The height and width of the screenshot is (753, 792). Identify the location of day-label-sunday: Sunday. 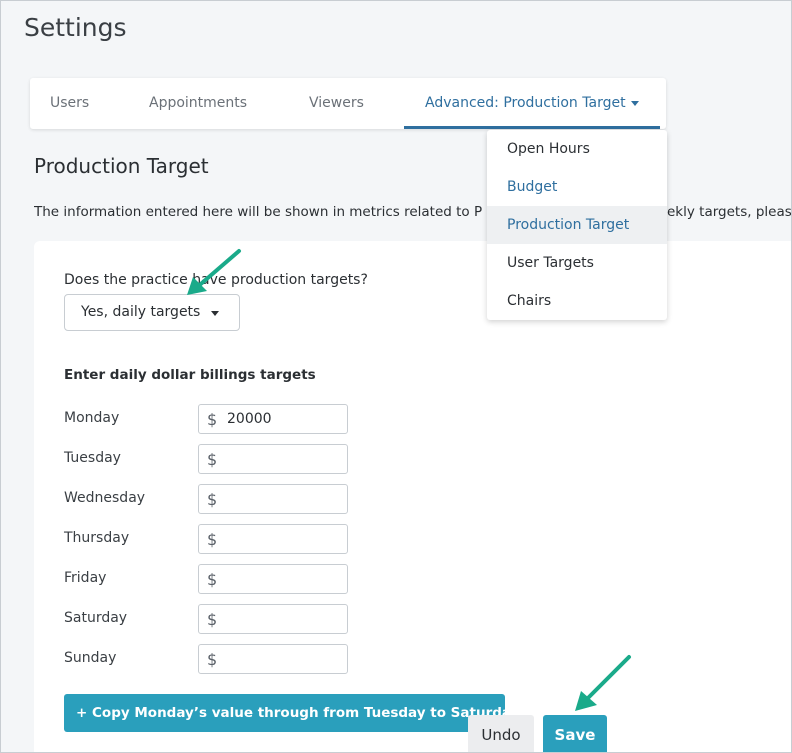
(90, 658).